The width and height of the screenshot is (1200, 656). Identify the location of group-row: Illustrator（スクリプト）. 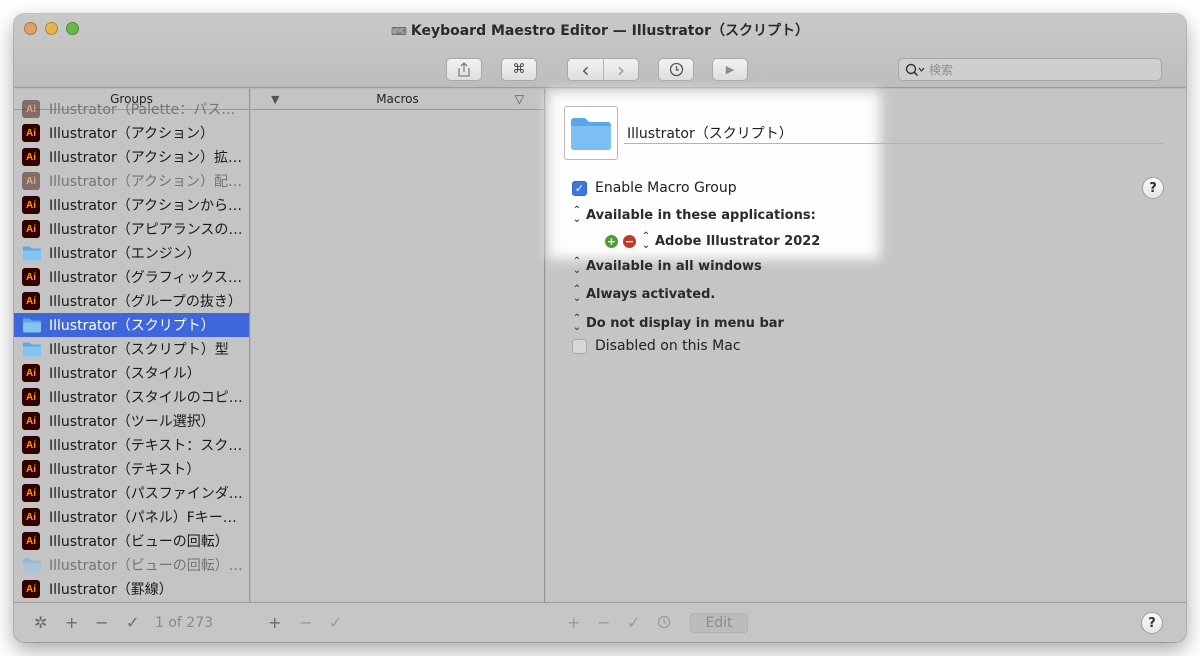
(131, 325).